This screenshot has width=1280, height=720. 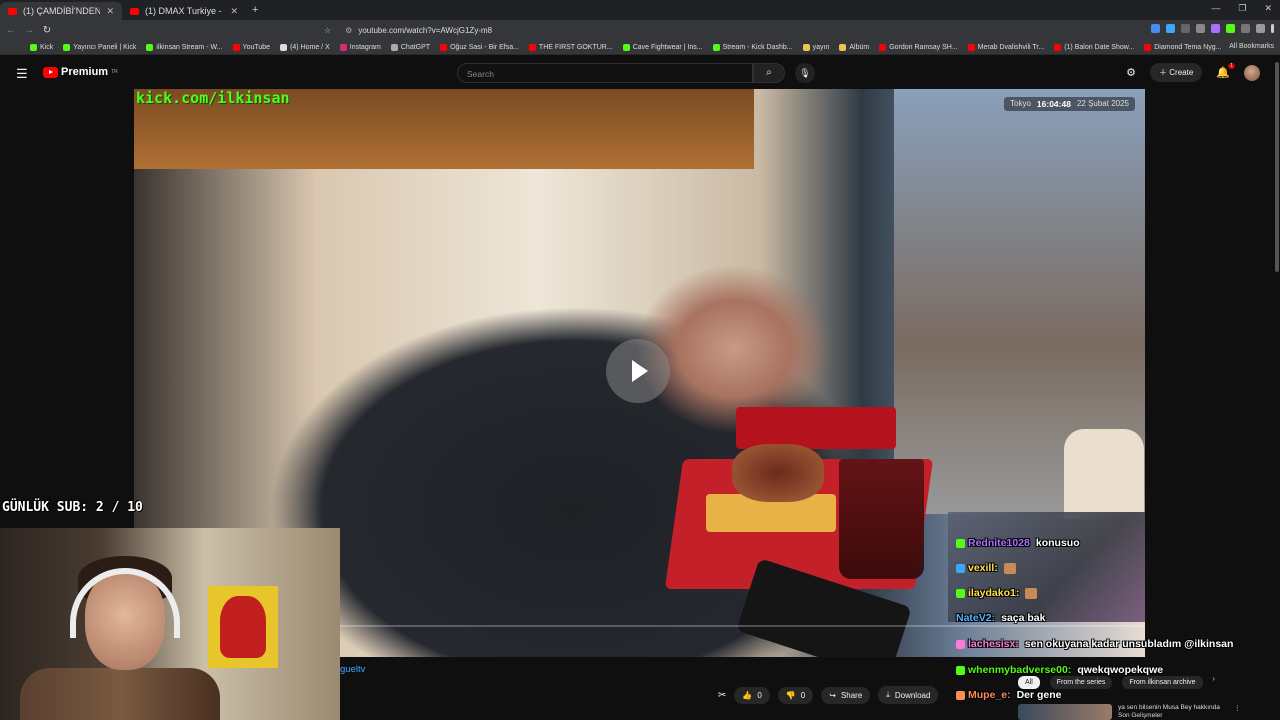 I want to click on tab-title: (1) DMAX Turkiye - YouTube, so click(x=184, y=11).